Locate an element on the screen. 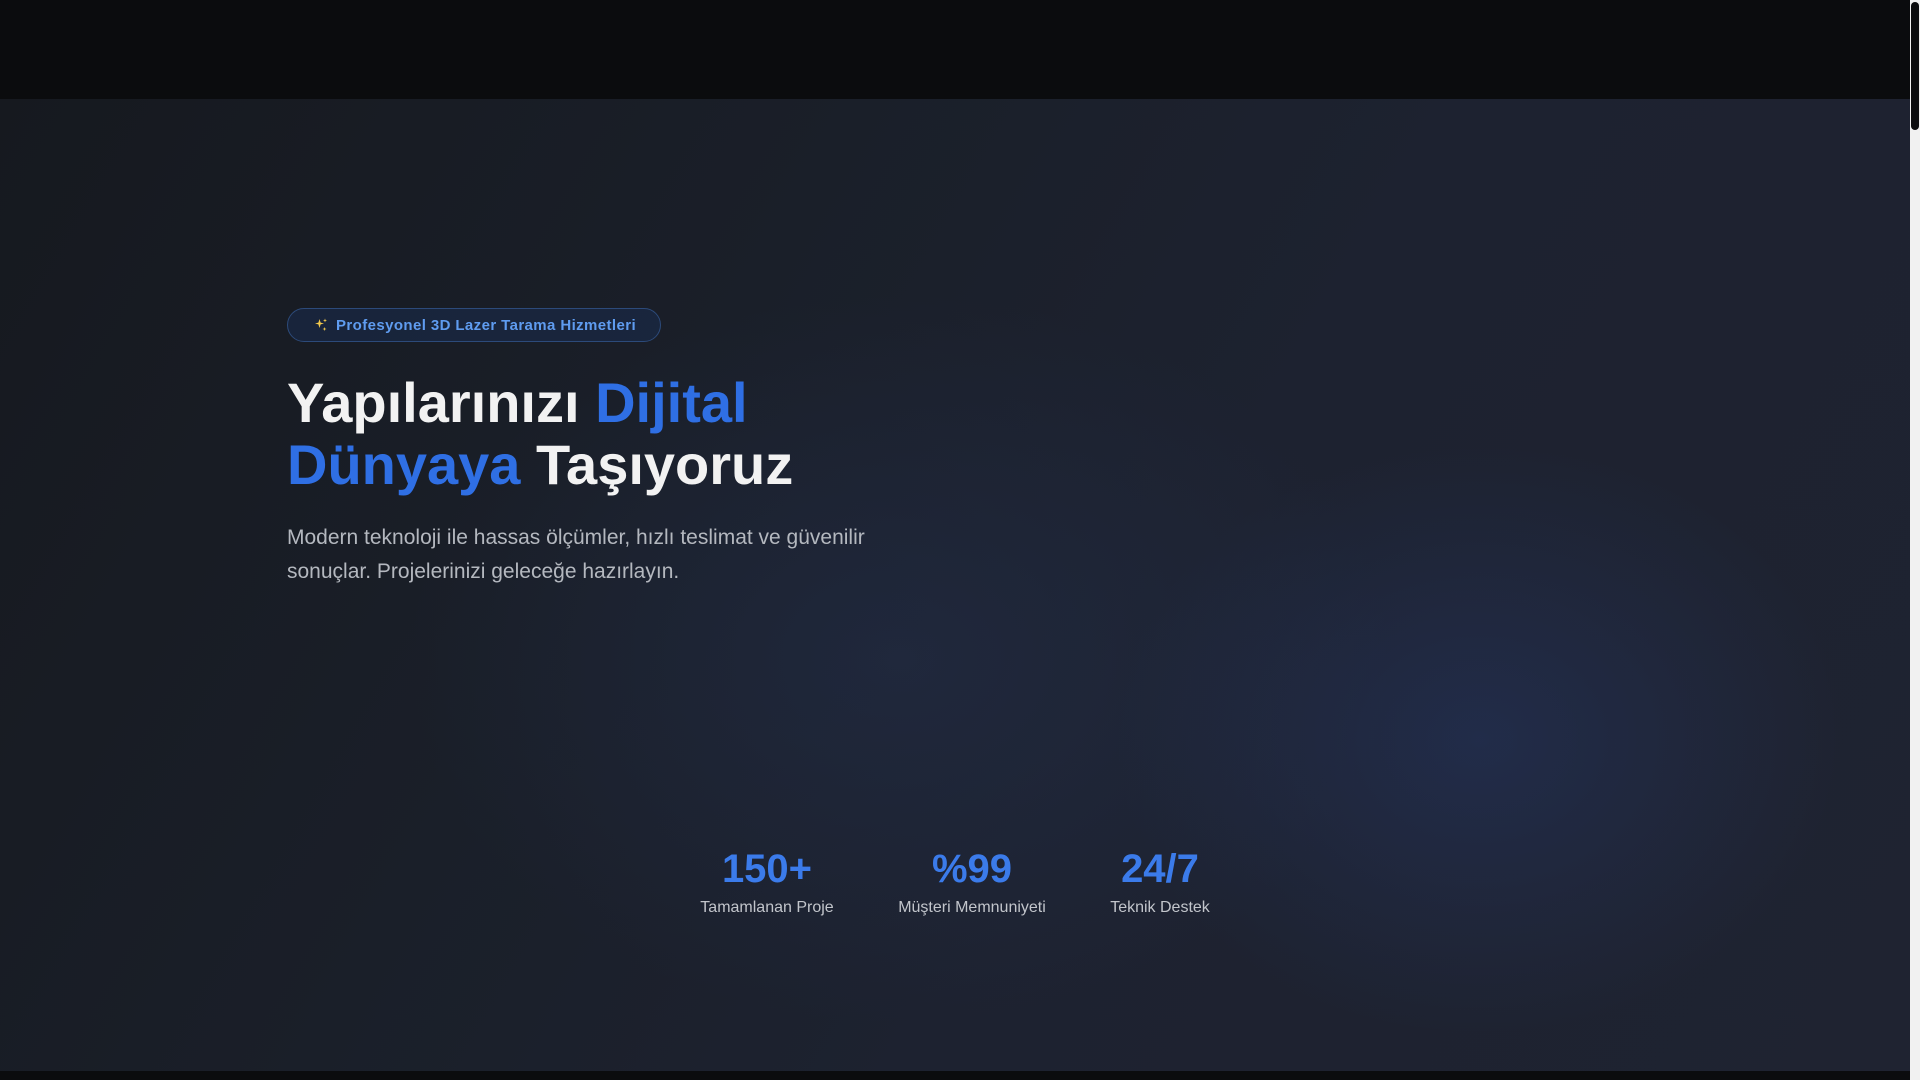 This screenshot has width=1920, height=1080. headline-part-2: Taşıyoruz is located at coordinates (657, 464).